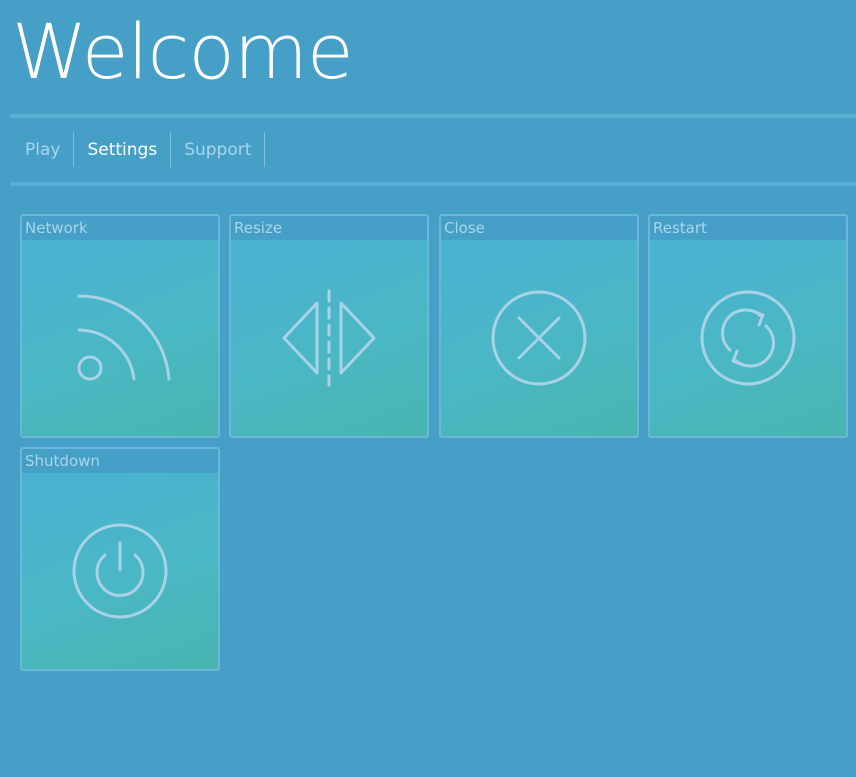 The image size is (856, 777). What do you see at coordinates (748, 228) in the screenshot?
I see `tile-label: Restart` at bounding box center [748, 228].